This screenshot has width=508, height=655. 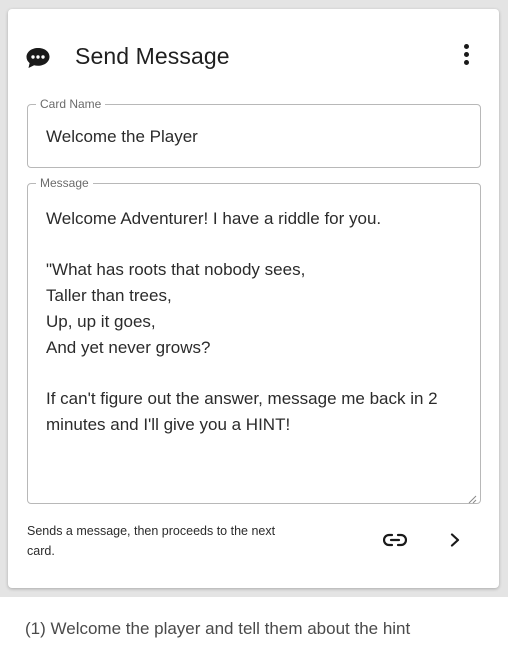 I want to click on card-name-field: Card Name Welcome the Player, so click(x=254, y=132).